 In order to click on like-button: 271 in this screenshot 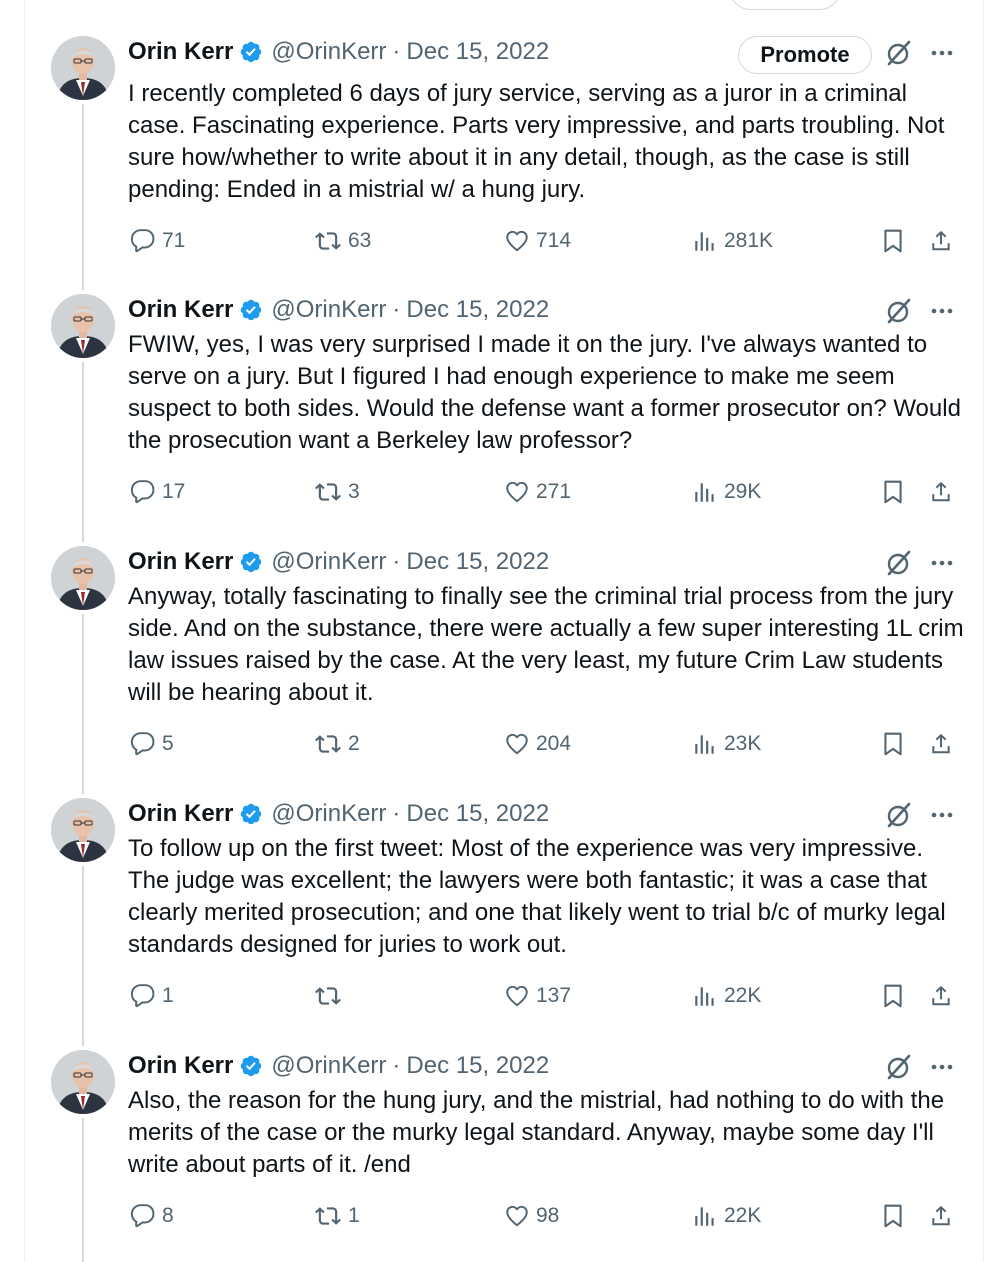, I will do `click(537, 492)`.